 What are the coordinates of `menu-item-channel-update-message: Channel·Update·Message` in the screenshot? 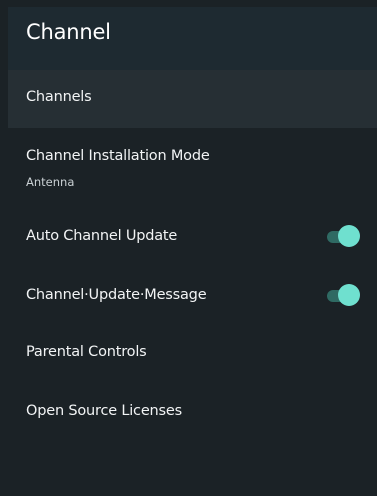 It's located at (192, 295).